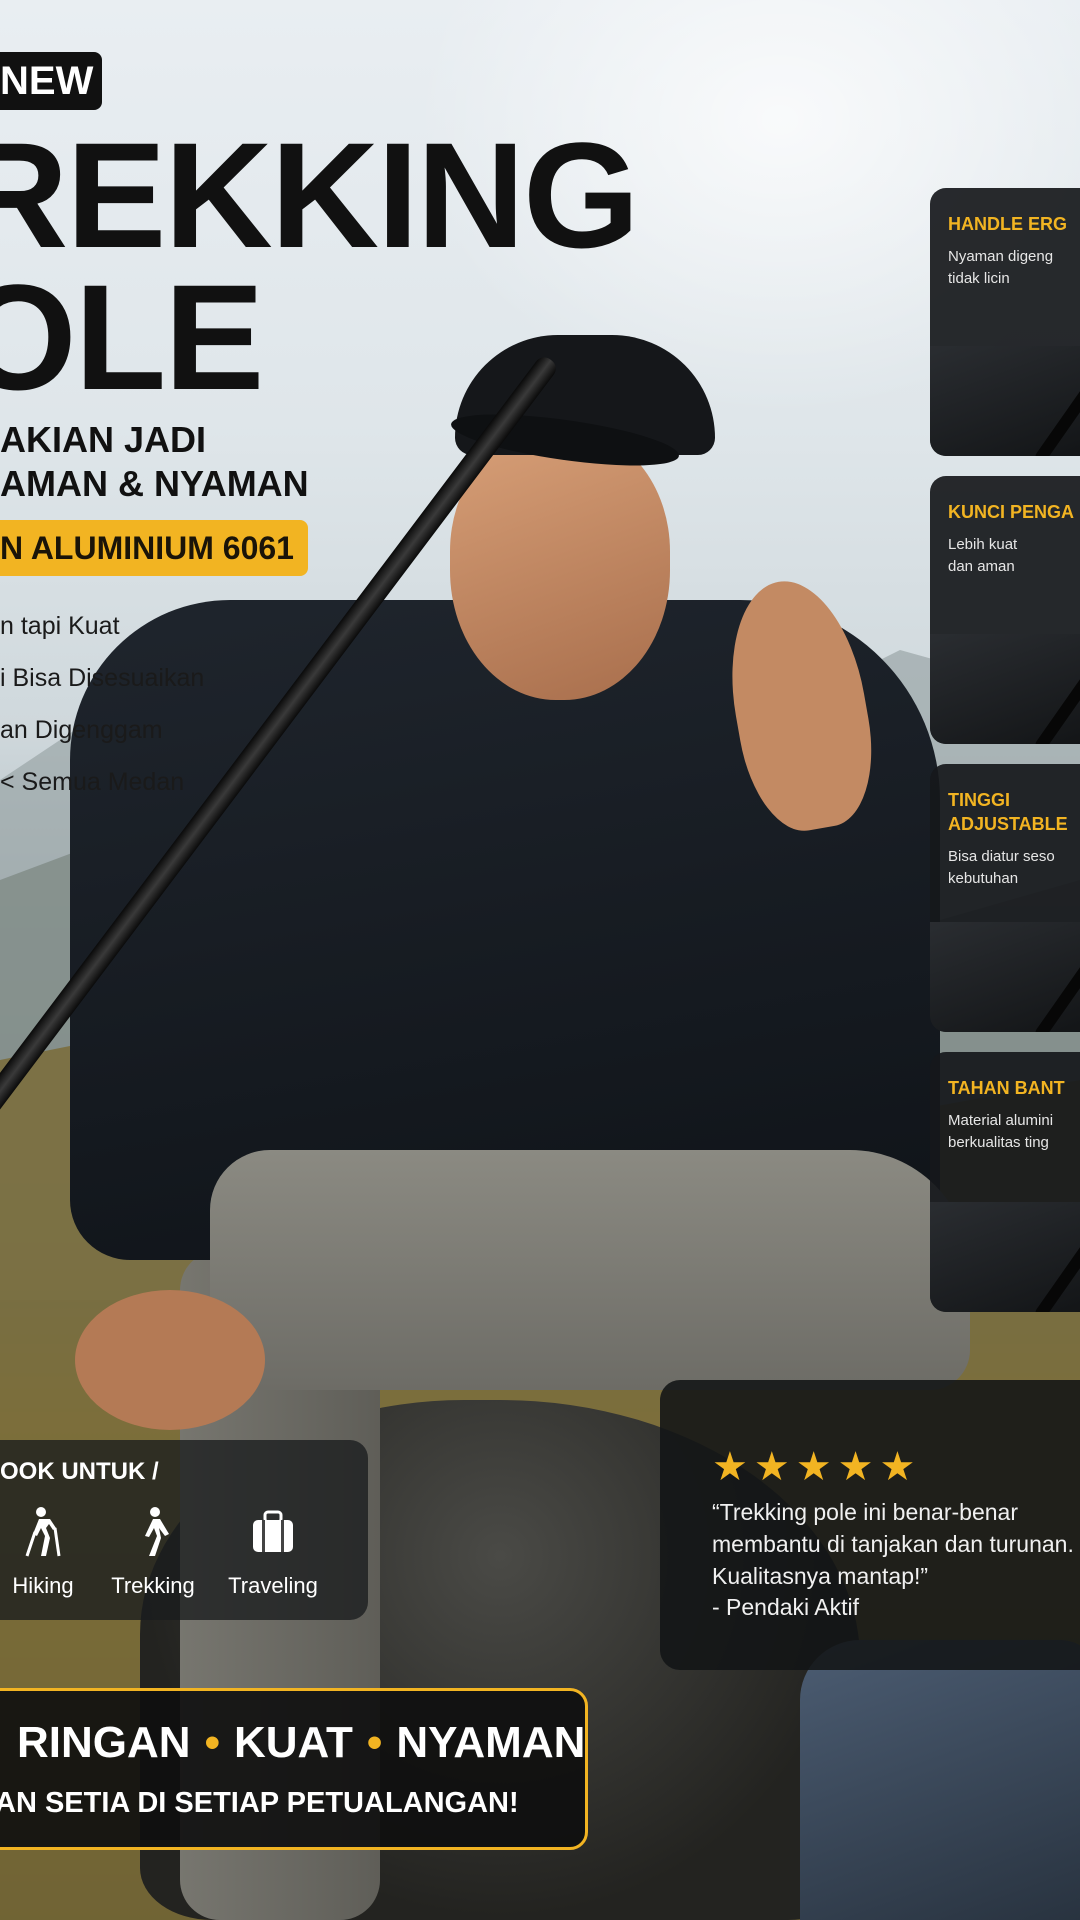 Image resolution: width=1080 pixels, height=1920 pixels. Describe the element at coordinates (132, 337) in the screenshot. I see `product-title-line2: OLE` at that location.